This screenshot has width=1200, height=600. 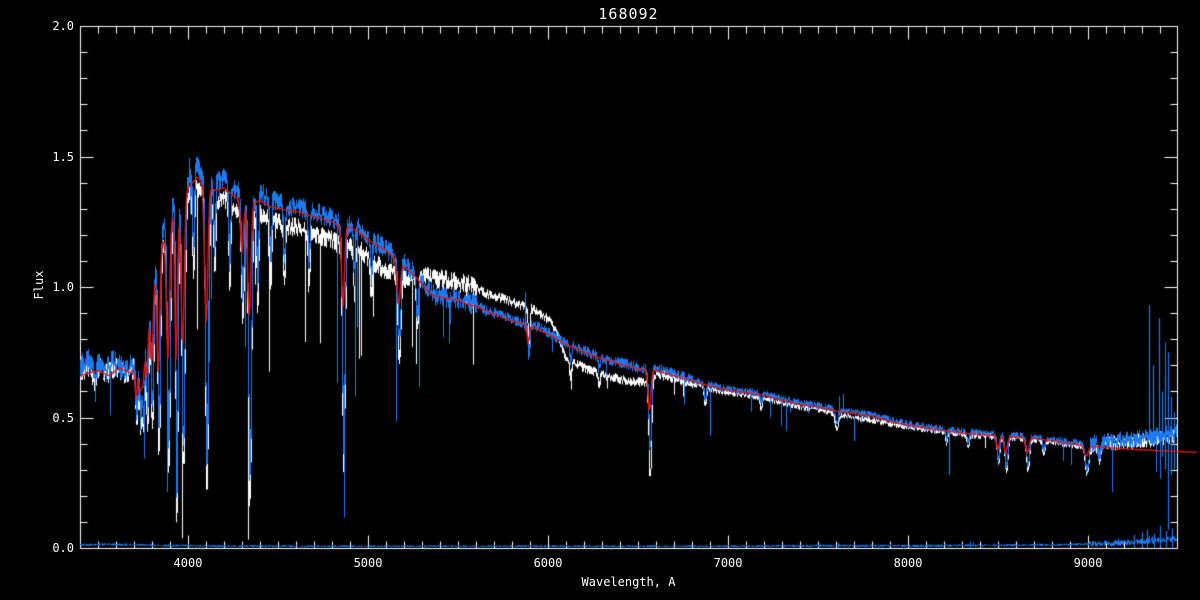 I want to click on y-tick-label: 1.5, so click(x=63, y=156).